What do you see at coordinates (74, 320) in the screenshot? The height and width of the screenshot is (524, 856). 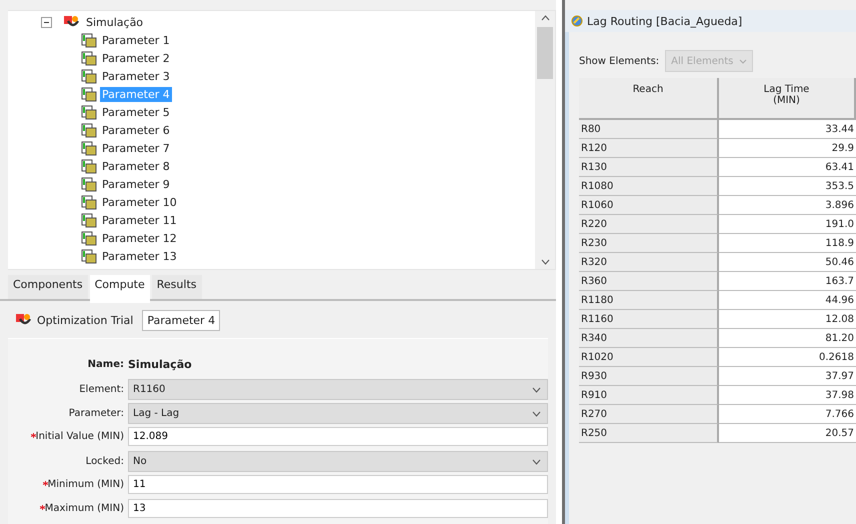 I see `editor-tab: Optimization Trial` at bounding box center [74, 320].